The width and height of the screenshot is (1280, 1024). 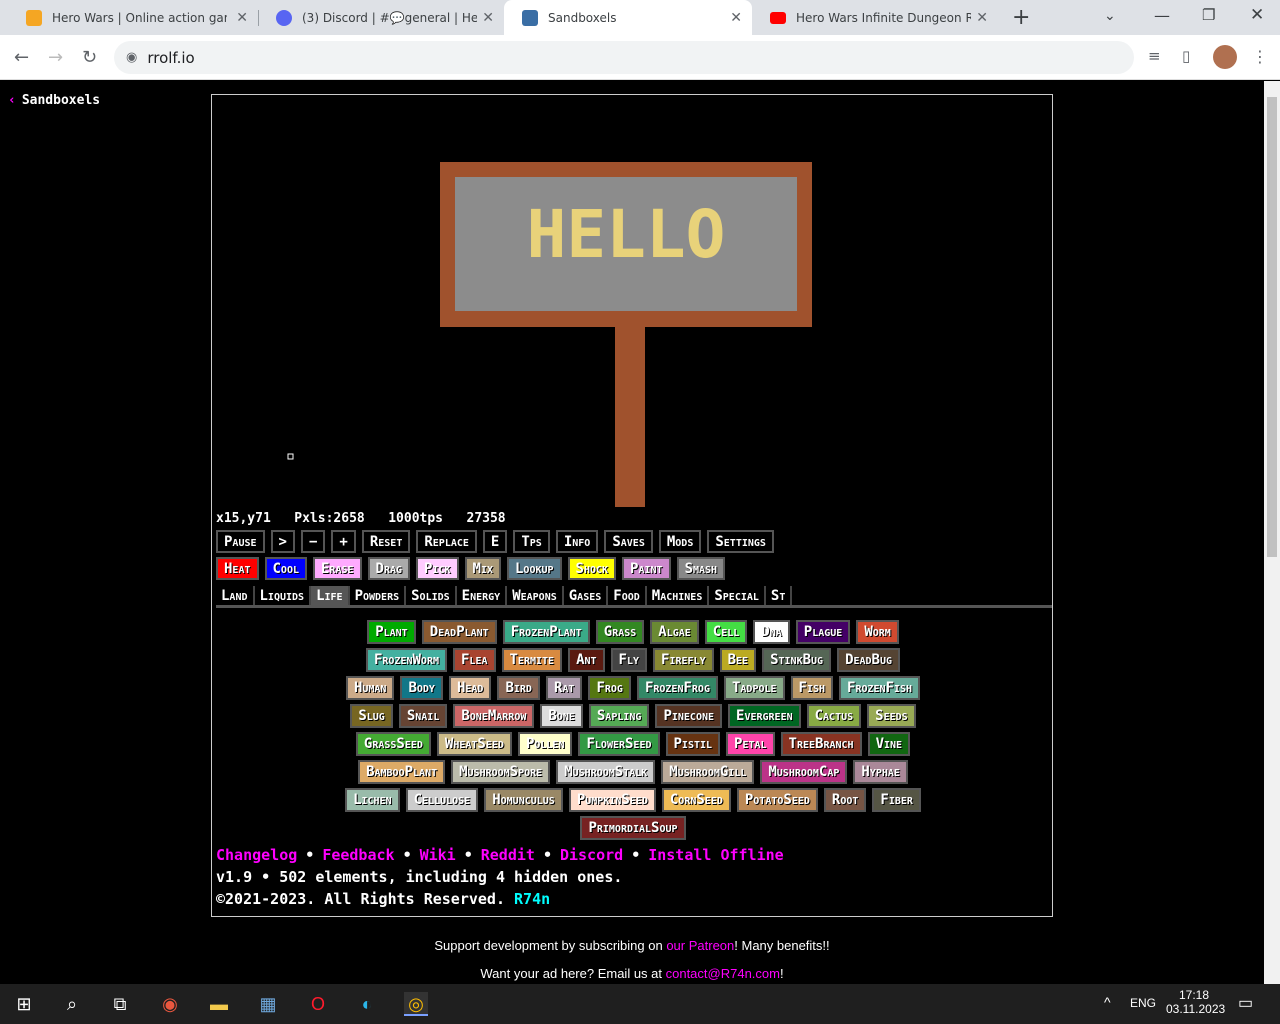 What do you see at coordinates (501, 772) in the screenshot?
I see `element-button-mushroomspore: MushroomSpore` at bounding box center [501, 772].